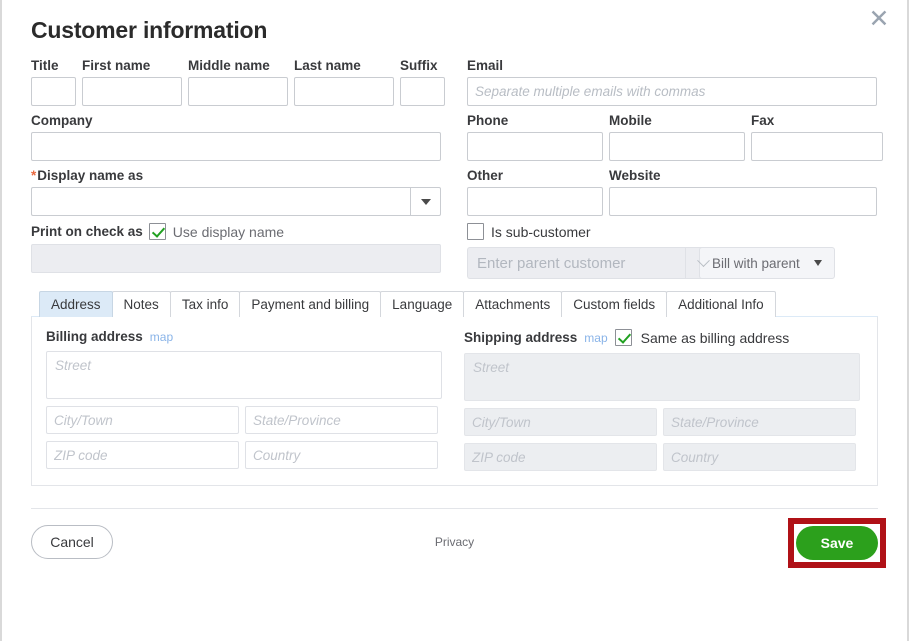  I want to click on tab-address: Address, so click(76, 304).